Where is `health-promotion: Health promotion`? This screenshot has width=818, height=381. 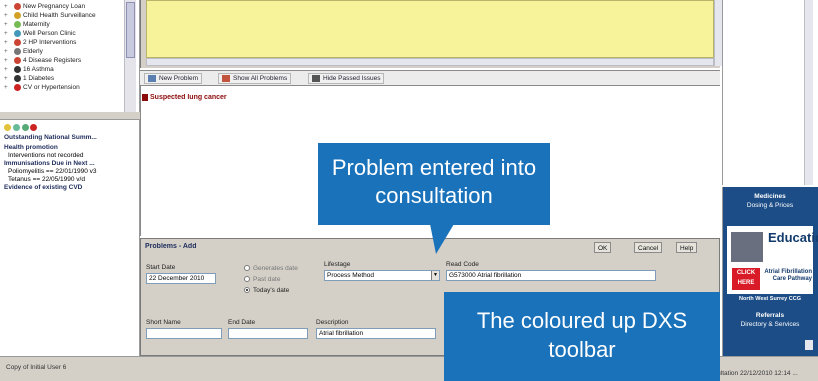
health-promotion: Health promotion is located at coordinates (31, 148).